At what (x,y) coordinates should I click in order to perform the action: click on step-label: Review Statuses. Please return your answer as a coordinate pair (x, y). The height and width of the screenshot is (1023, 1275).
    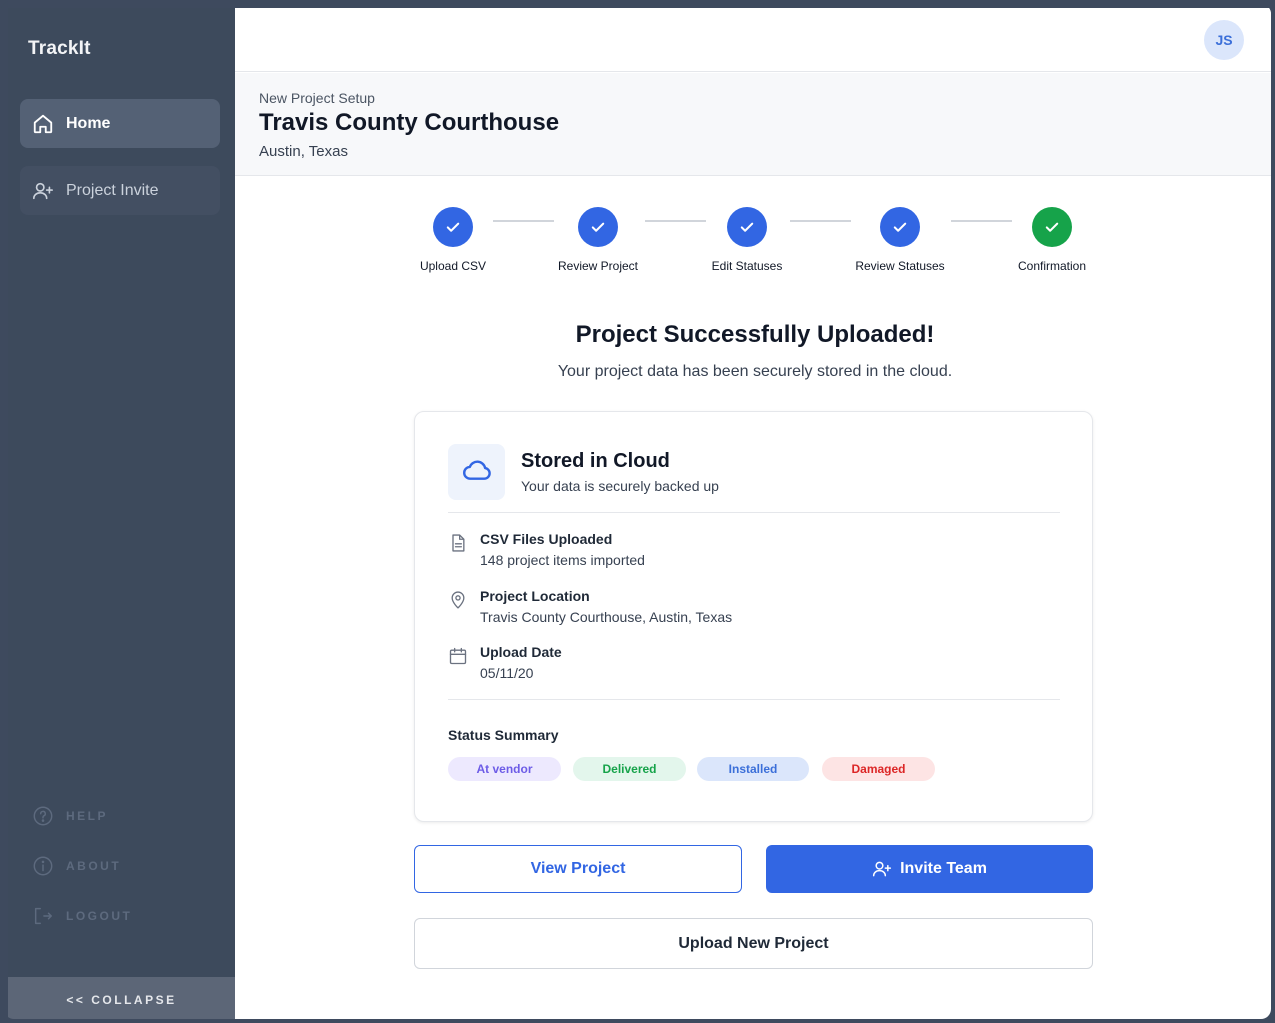
    Looking at the image, I should click on (900, 266).